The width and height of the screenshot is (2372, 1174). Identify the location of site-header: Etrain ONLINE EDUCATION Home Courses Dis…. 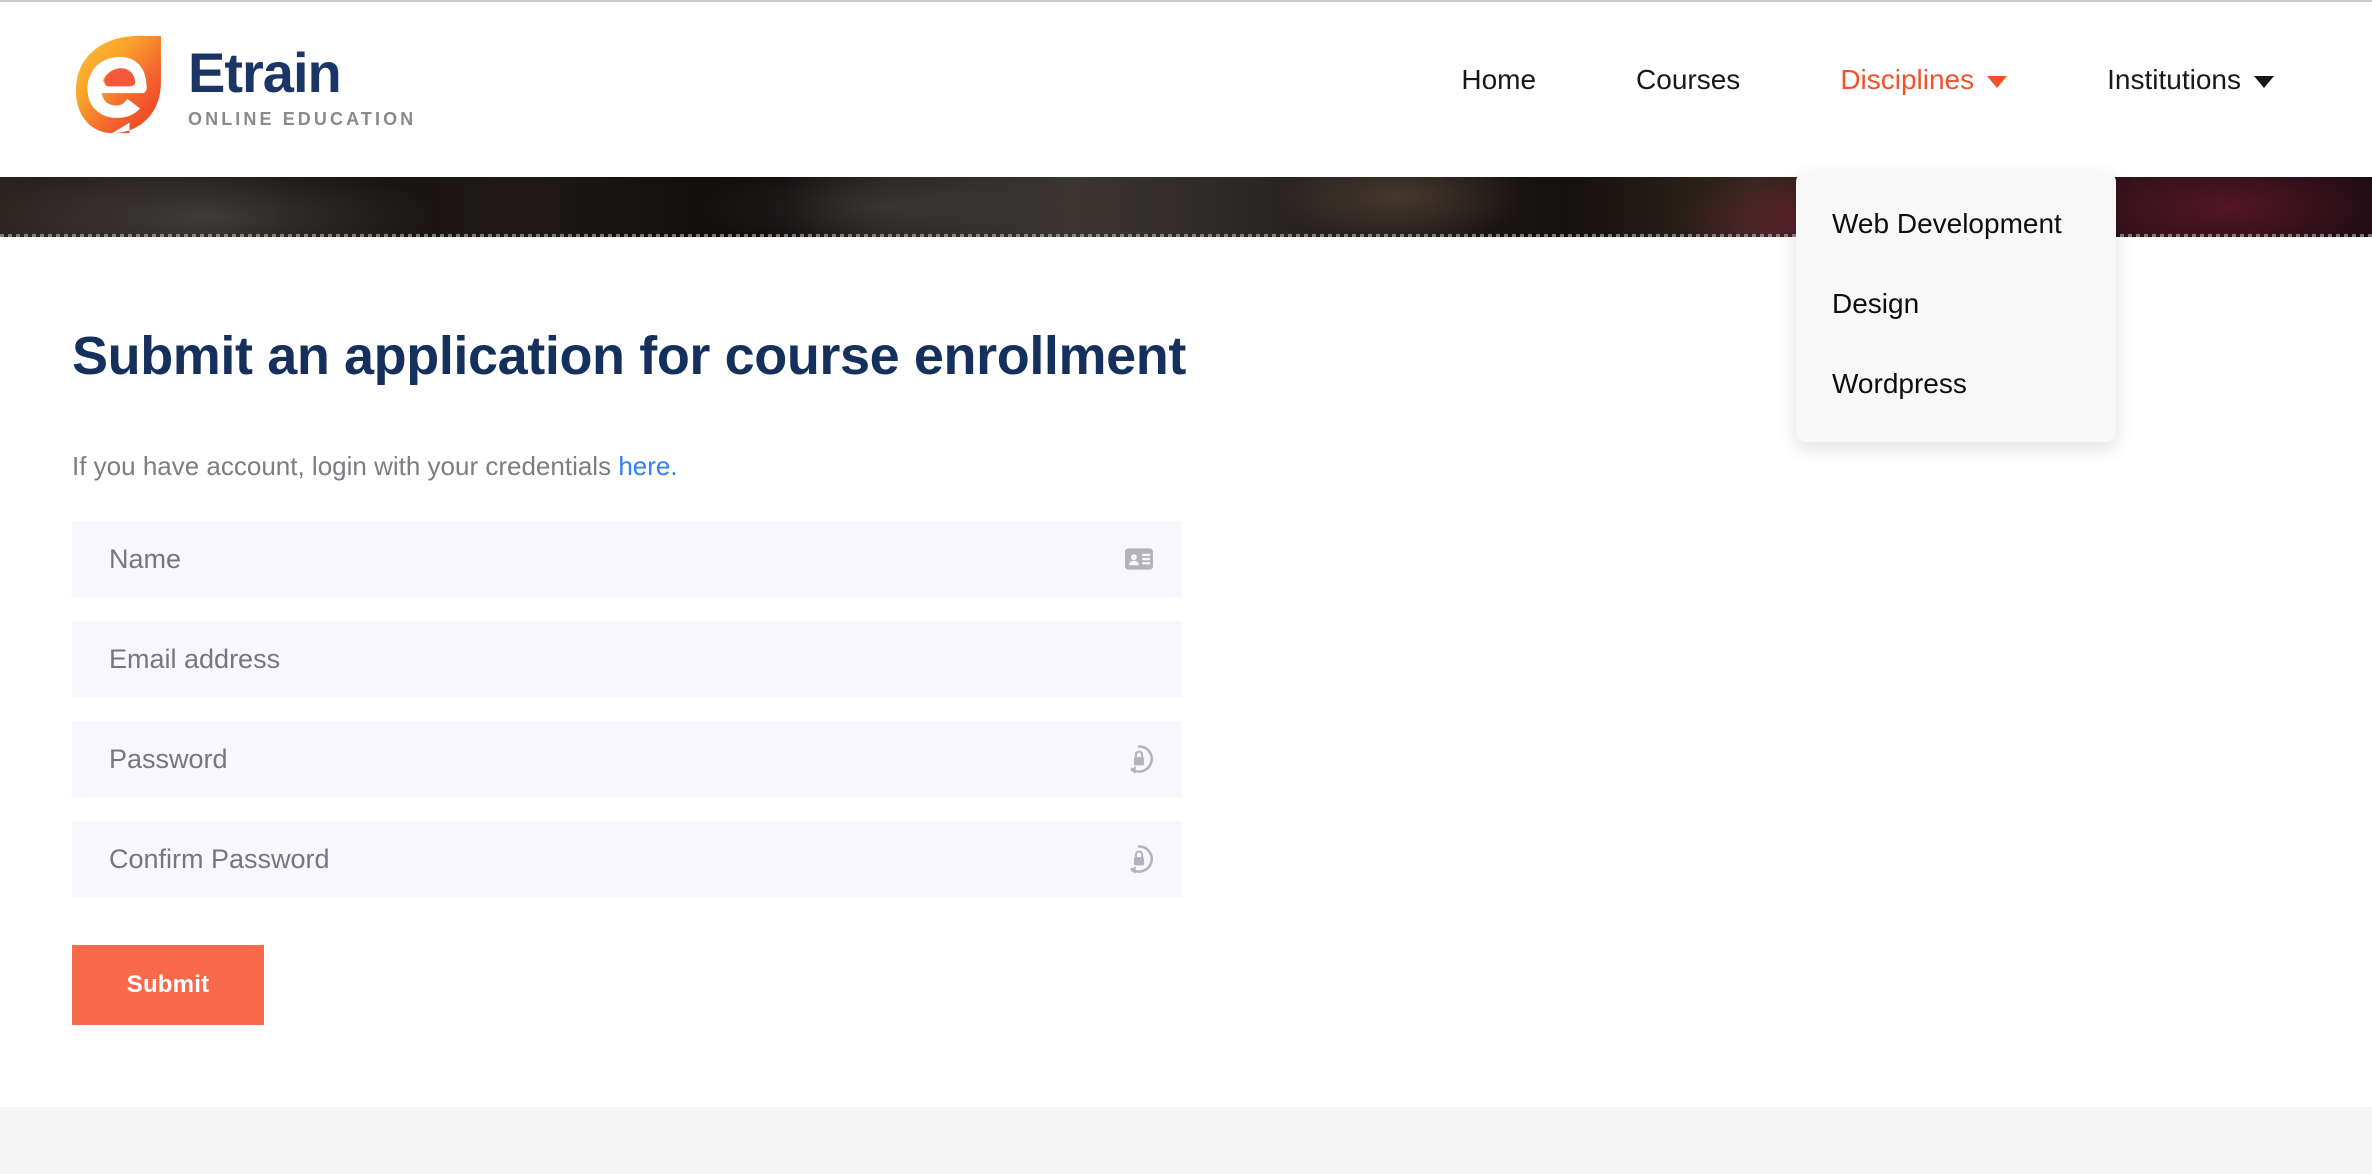
(1186, 89).